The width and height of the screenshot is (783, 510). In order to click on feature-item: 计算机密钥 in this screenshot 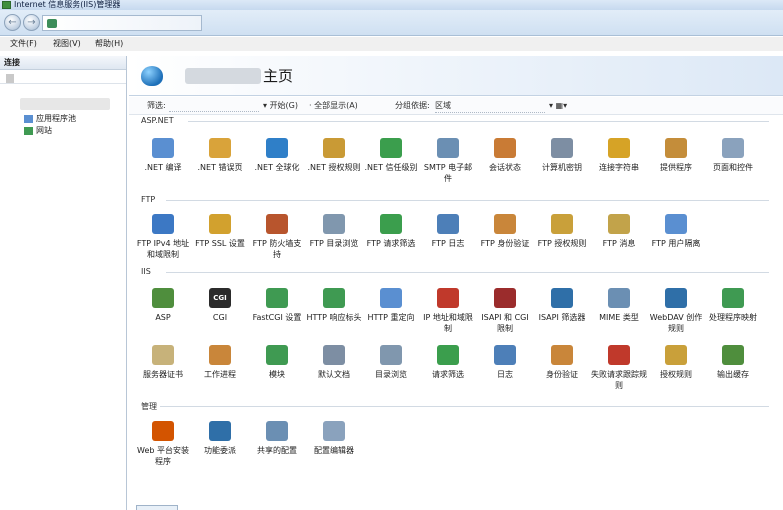, I will do `click(562, 155)`.